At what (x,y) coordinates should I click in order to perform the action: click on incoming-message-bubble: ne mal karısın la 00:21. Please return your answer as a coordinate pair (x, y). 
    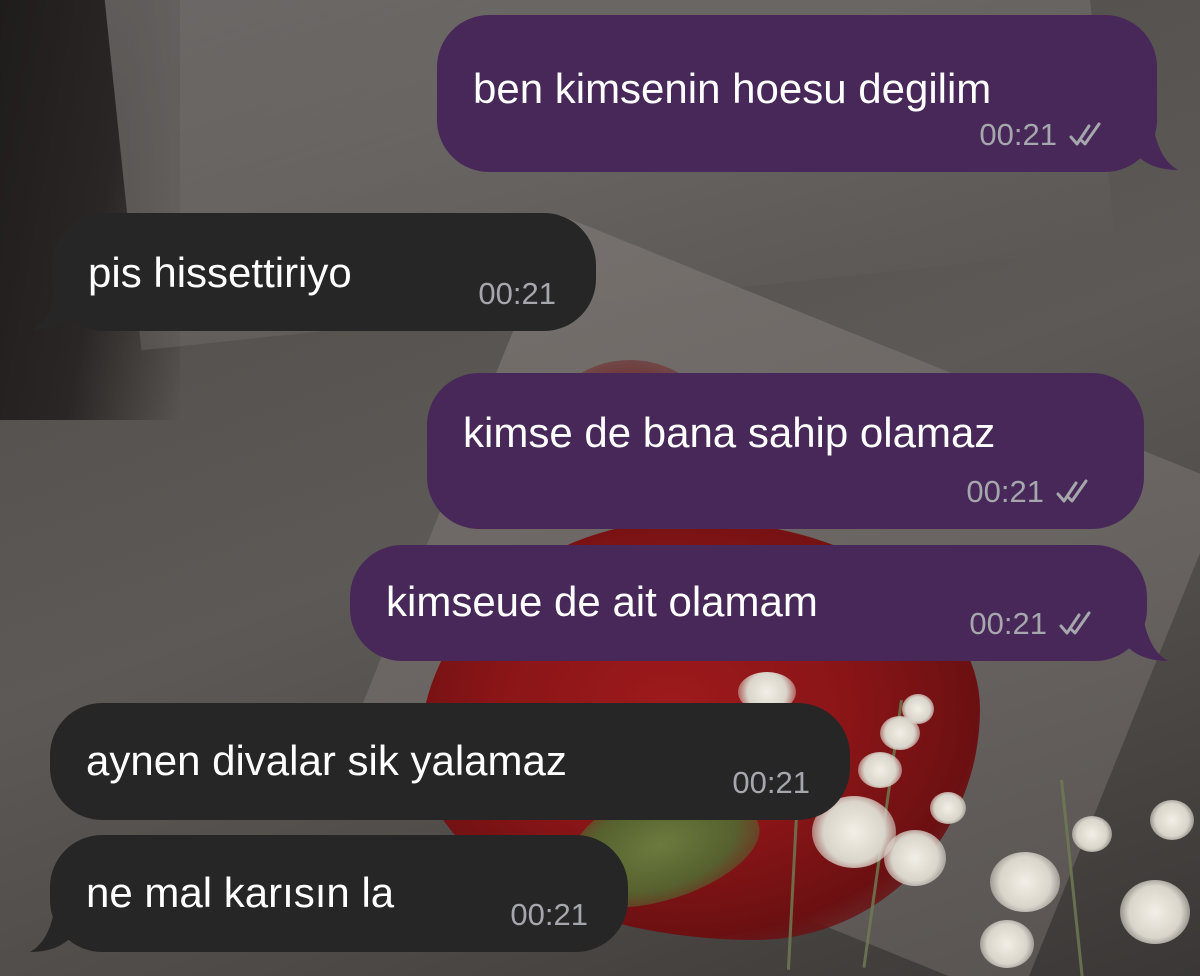
    Looking at the image, I should click on (339, 893).